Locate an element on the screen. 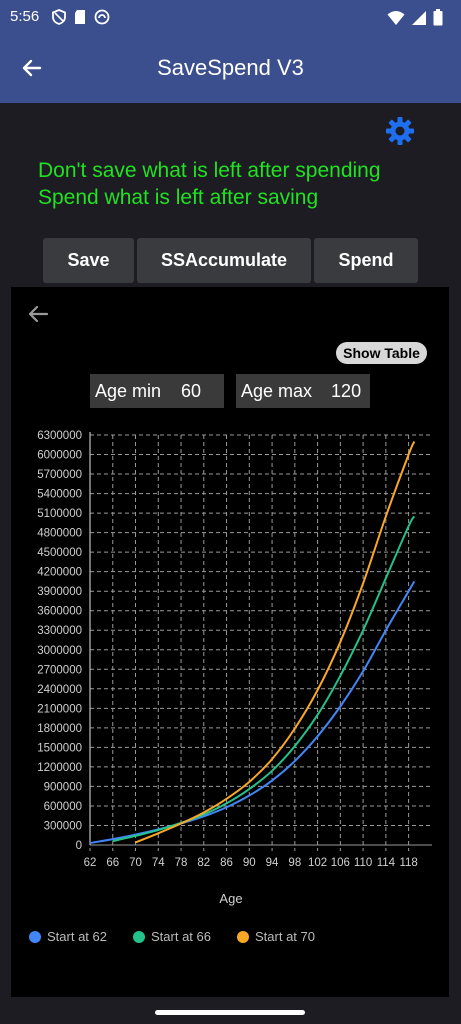 This screenshot has width=461, height=1024. x-tick-label: 90 is located at coordinates (249, 863).